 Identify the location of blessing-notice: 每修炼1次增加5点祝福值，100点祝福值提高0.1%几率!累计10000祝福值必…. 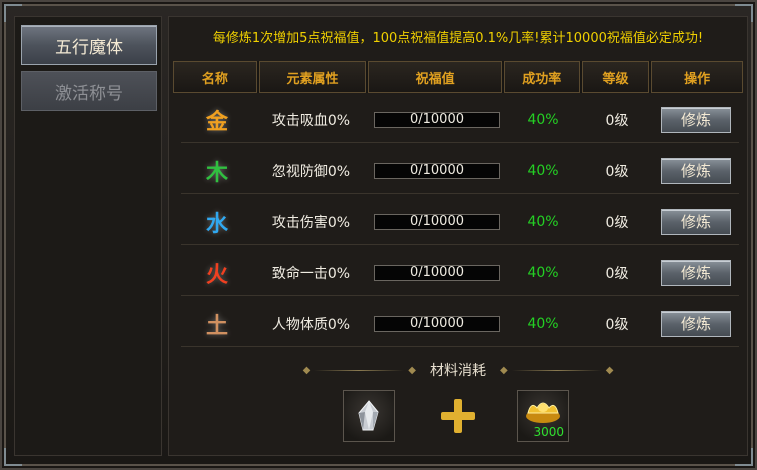
(458, 38).